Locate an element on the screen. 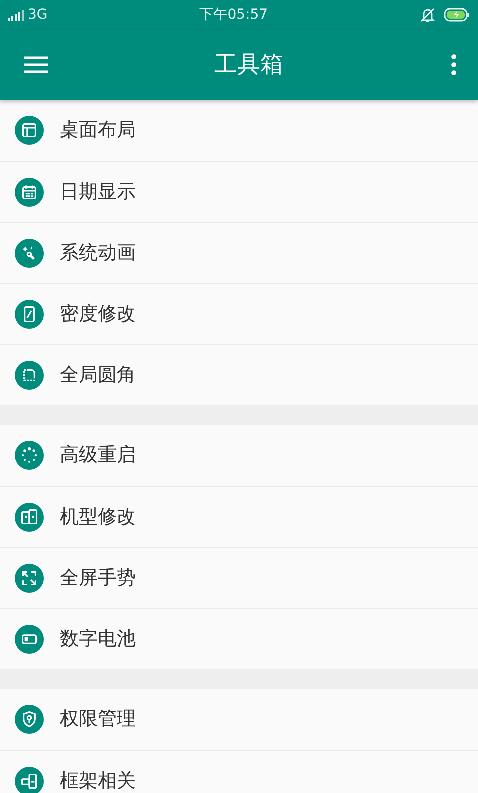  clock-time: 下午05:57 is located at coordinates (234, 15).